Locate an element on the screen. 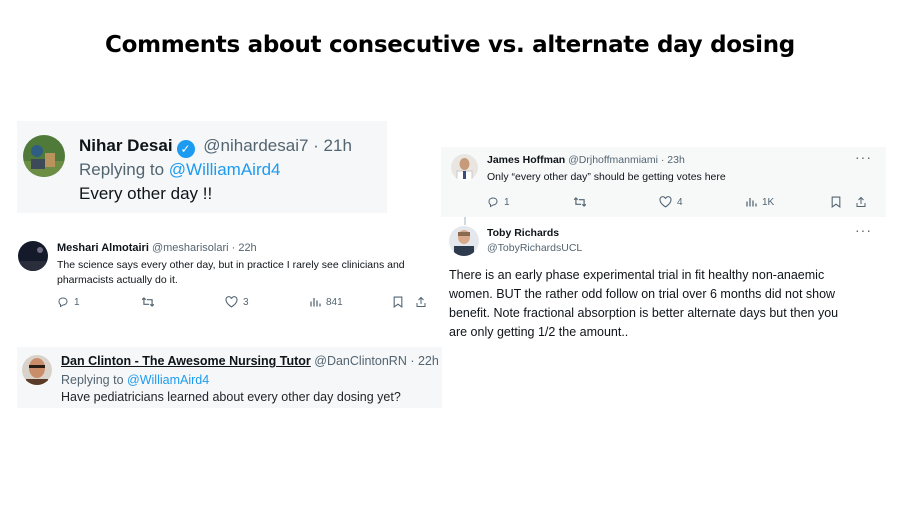 Image resolution: width=900 pixels, height=506 pixels. tweet-text-line: pharmacists actually do it. is located at coordinates (117, 280).